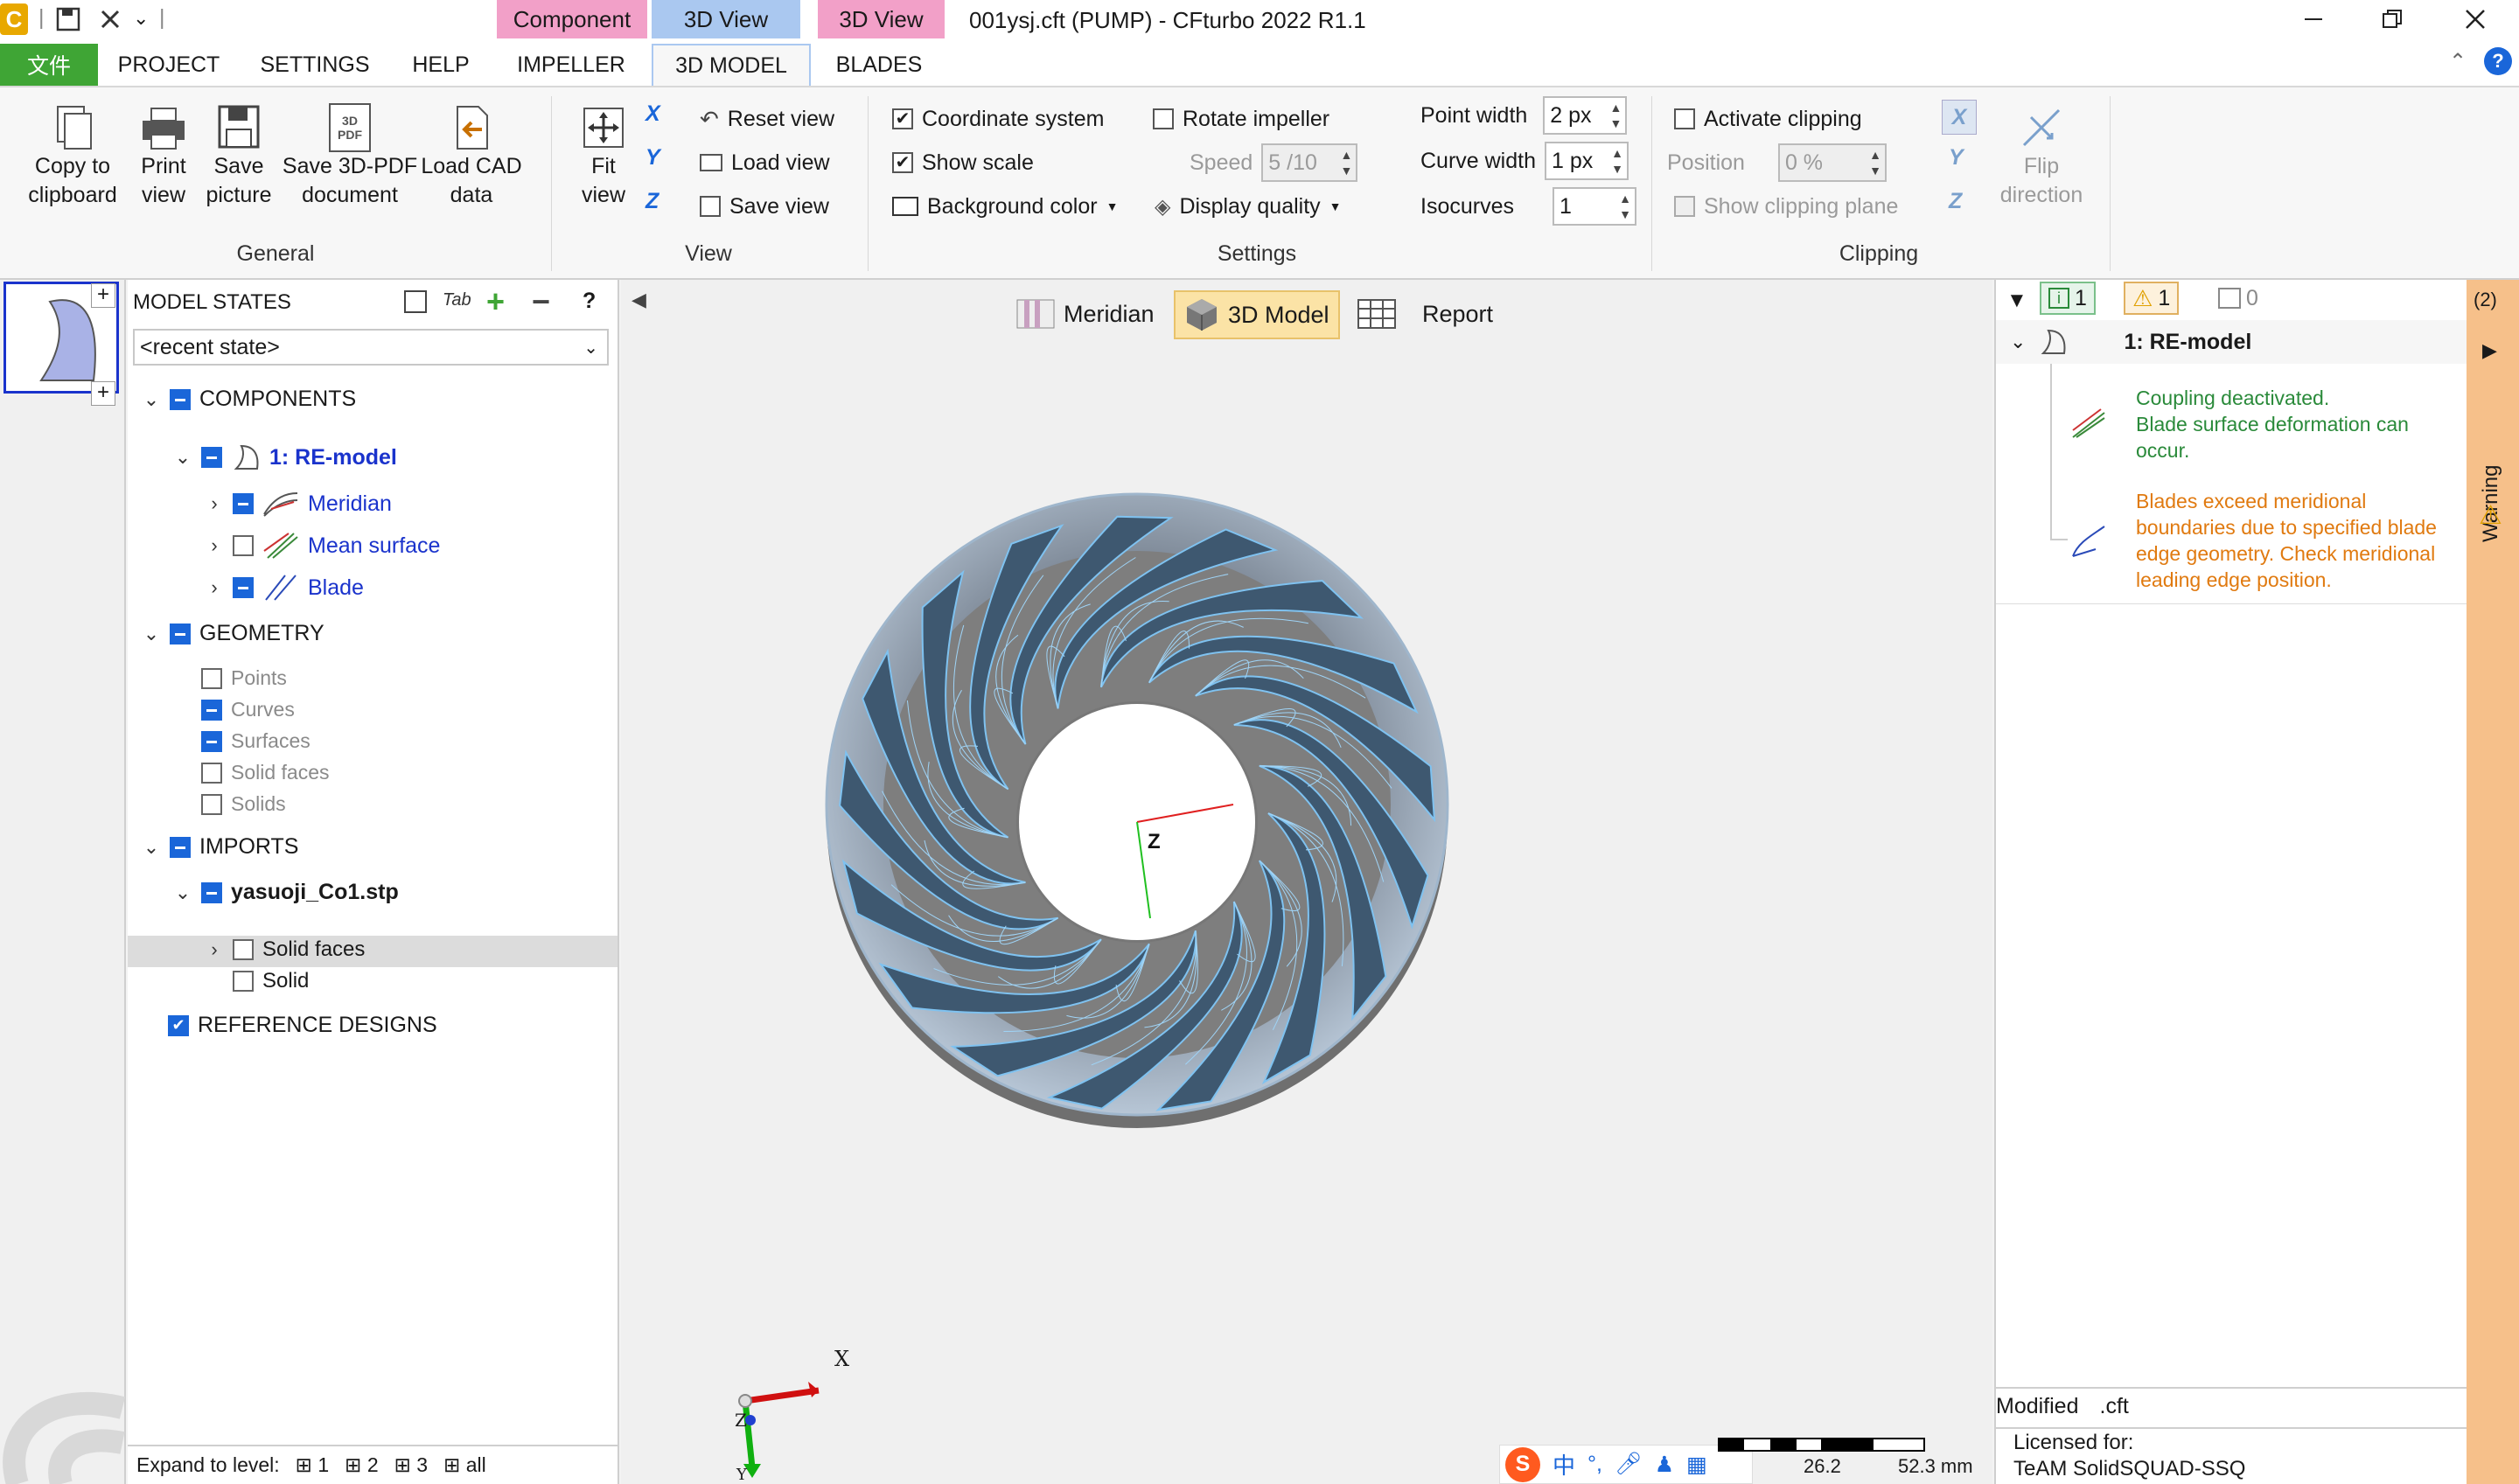 The width and height of the screenshot is (2519, 1484). I want to click on expand-level-1: ⊞ 1, so click(312, 1465).